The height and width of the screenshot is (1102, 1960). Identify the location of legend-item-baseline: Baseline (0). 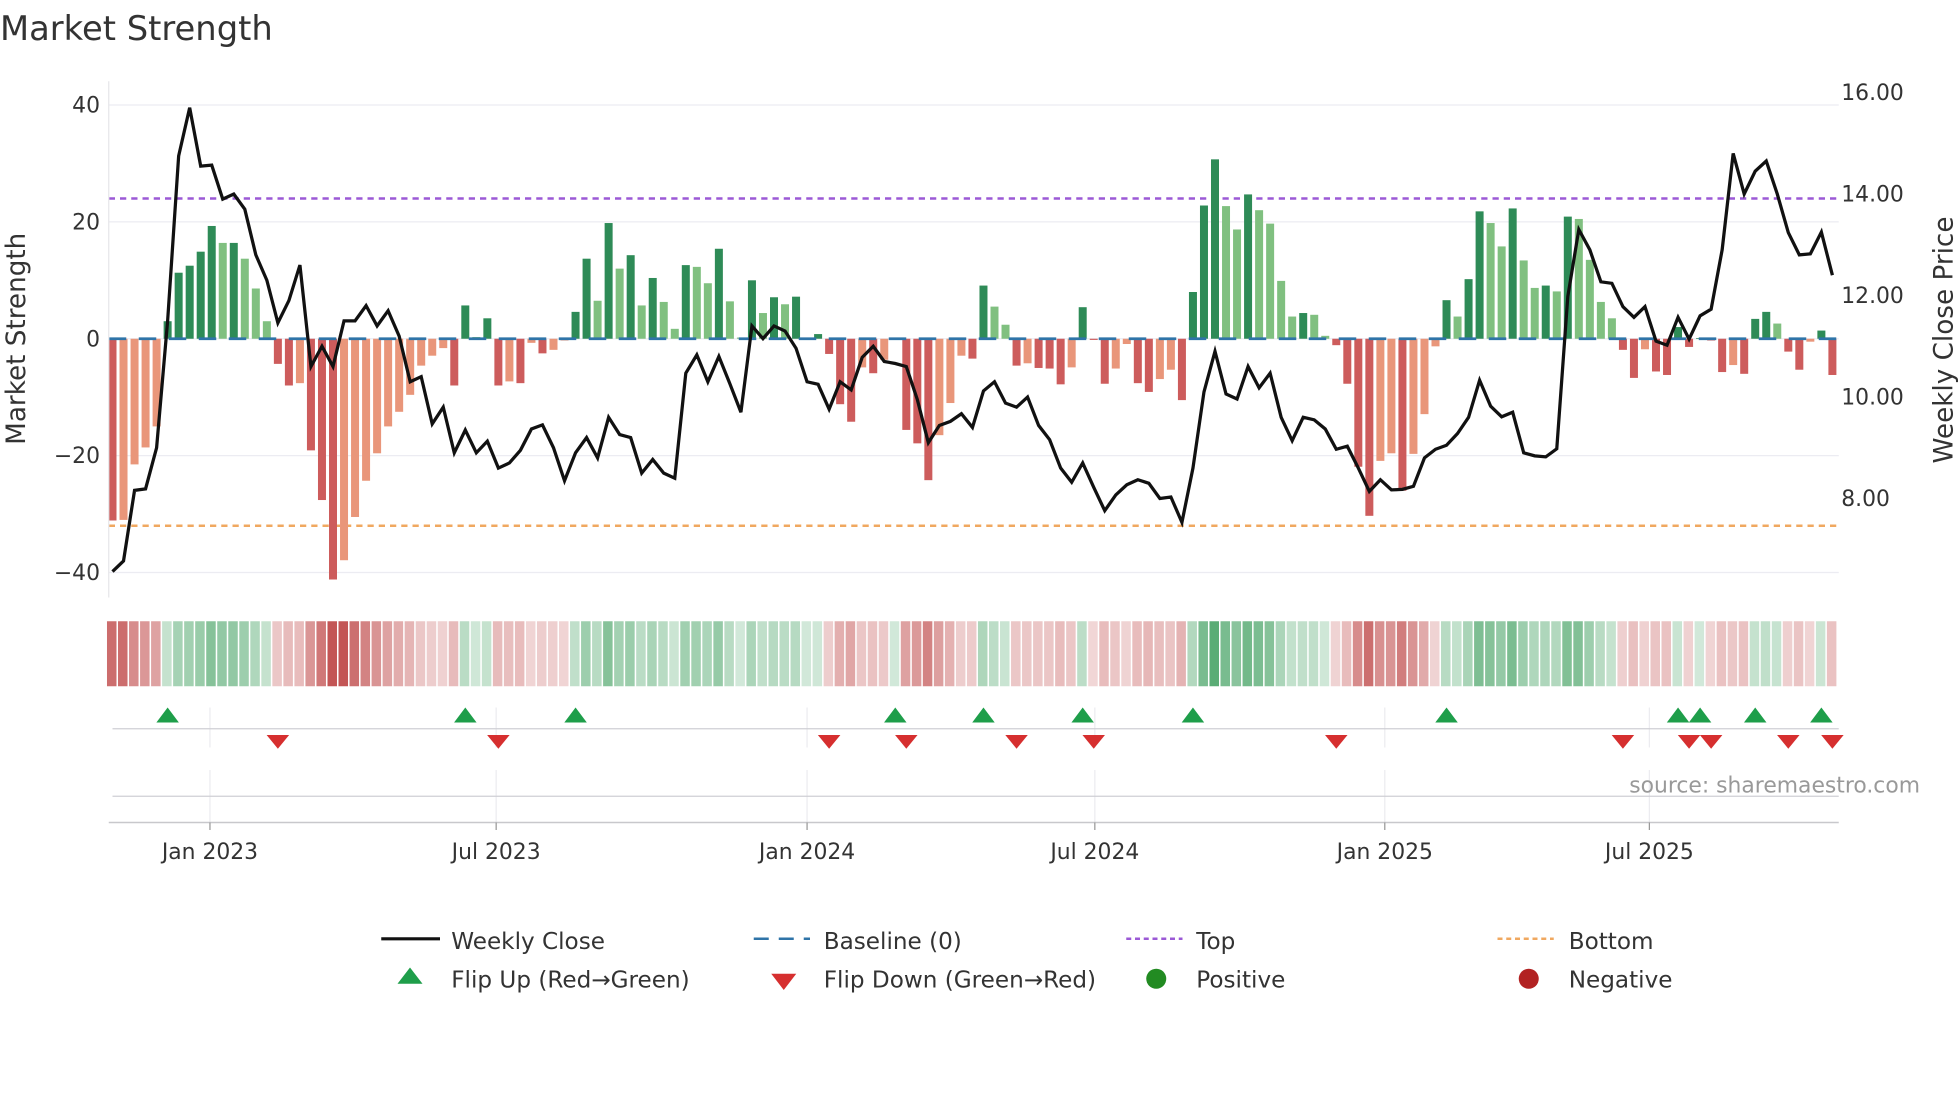
(857, 942).